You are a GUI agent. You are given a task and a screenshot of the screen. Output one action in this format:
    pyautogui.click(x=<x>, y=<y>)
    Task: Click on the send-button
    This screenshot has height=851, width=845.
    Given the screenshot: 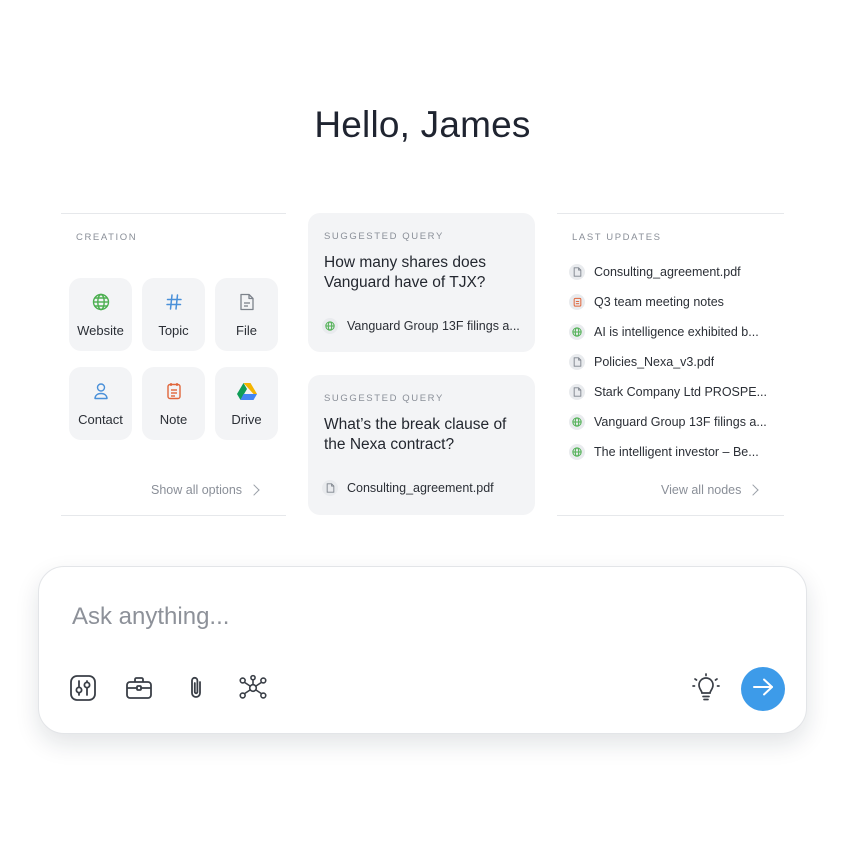 What is the action you would take?
    pyautogui.click(x=763, y=689)
    